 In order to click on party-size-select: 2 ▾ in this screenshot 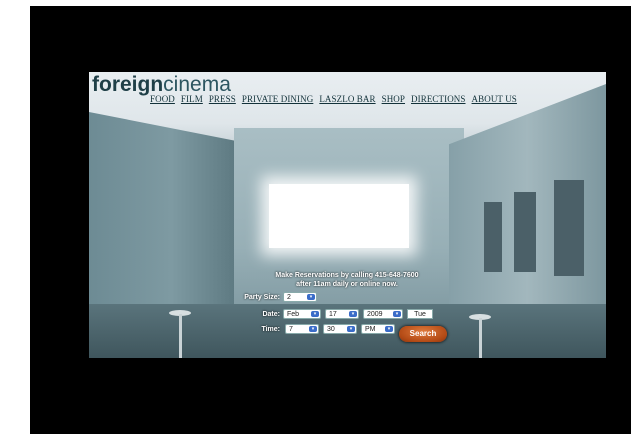, I will do `click(300, 297)`.